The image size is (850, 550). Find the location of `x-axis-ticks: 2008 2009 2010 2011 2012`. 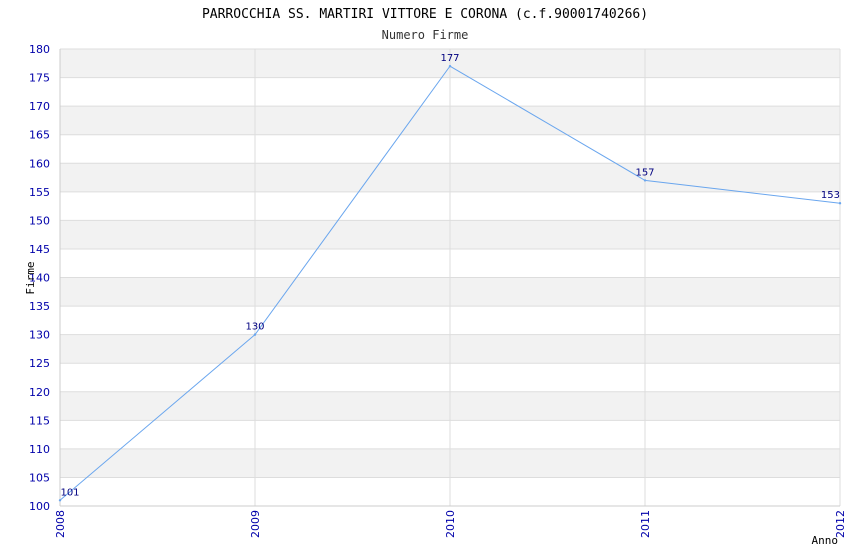

x-axis-ticks: 2008 2009 2010 2011 2012 is located at coordinates (450, 524).